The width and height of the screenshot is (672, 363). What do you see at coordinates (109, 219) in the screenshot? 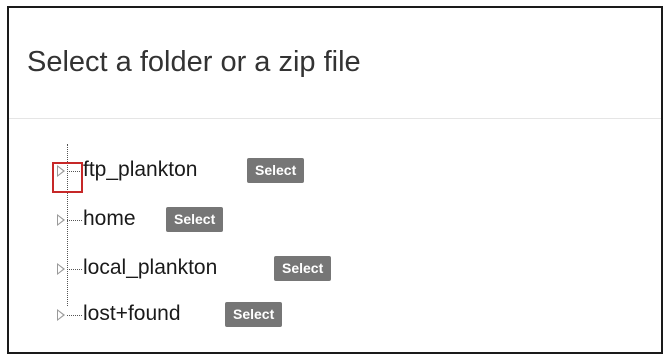
I see `folder-label: home` at bounding box center [109, 219].